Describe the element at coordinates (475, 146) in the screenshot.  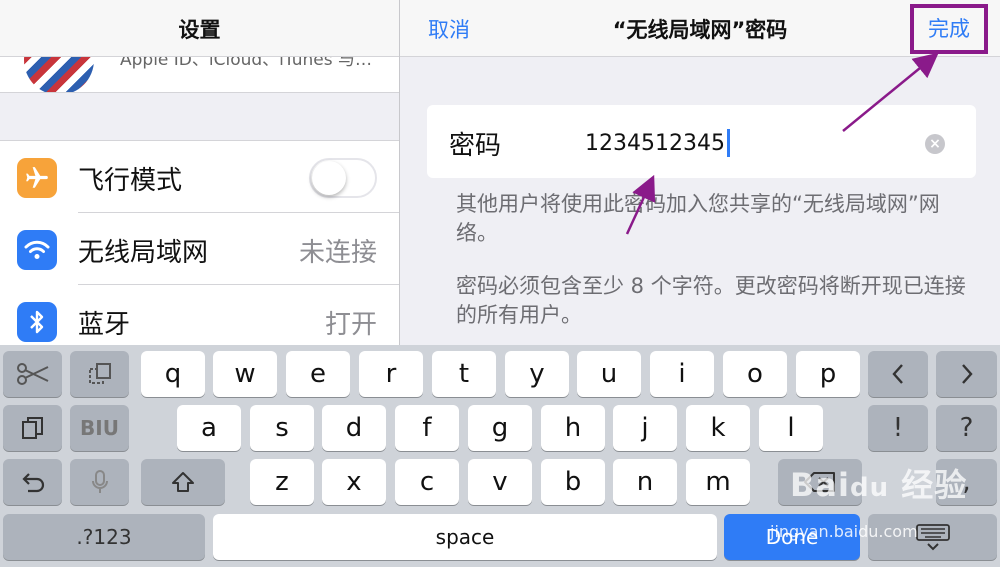
I see `password-label: 密码` at that location.